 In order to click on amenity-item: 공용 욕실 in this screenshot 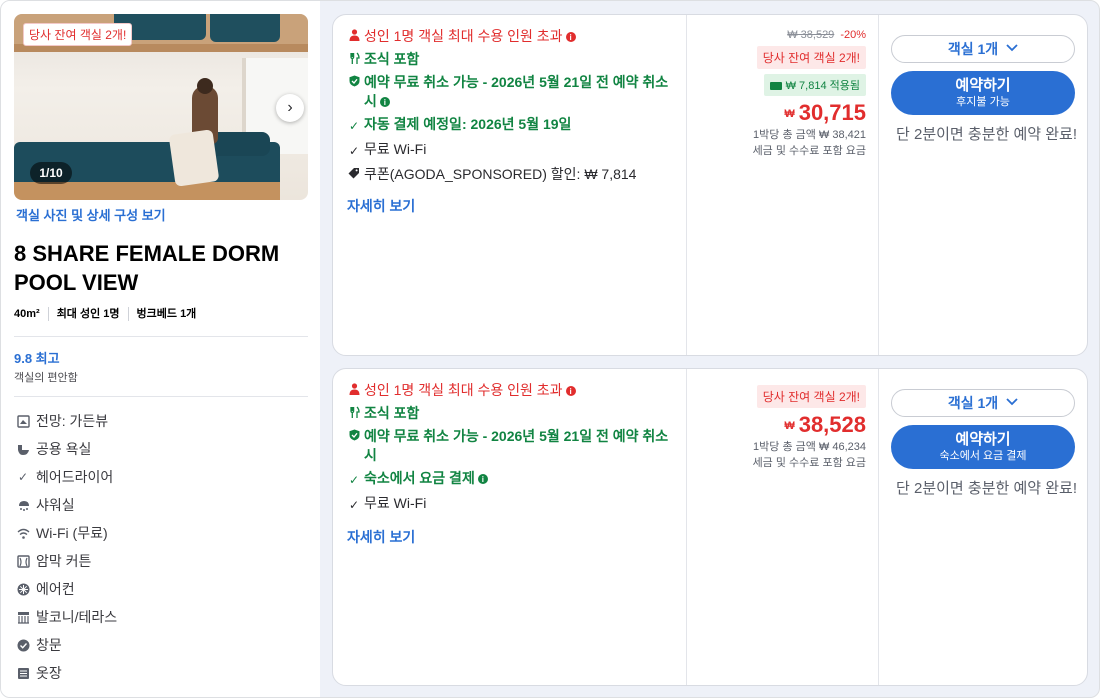, I will do `click(161, 449)`.